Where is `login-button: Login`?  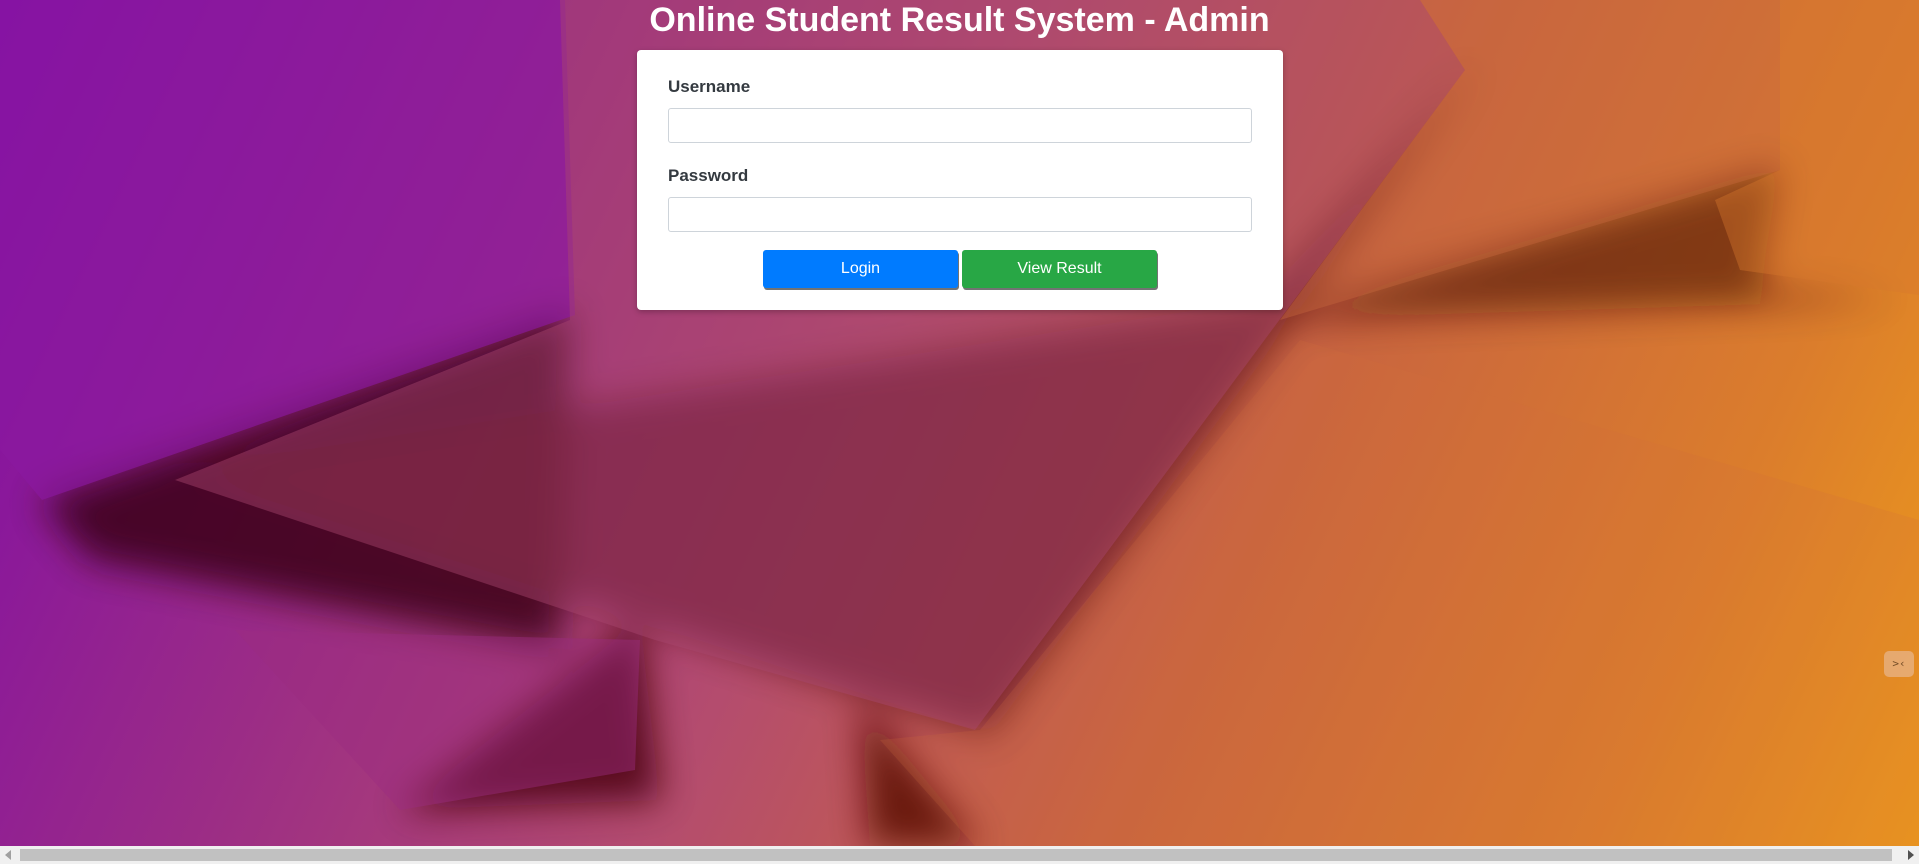 login-button: Login is located at coordinates (860, 269).